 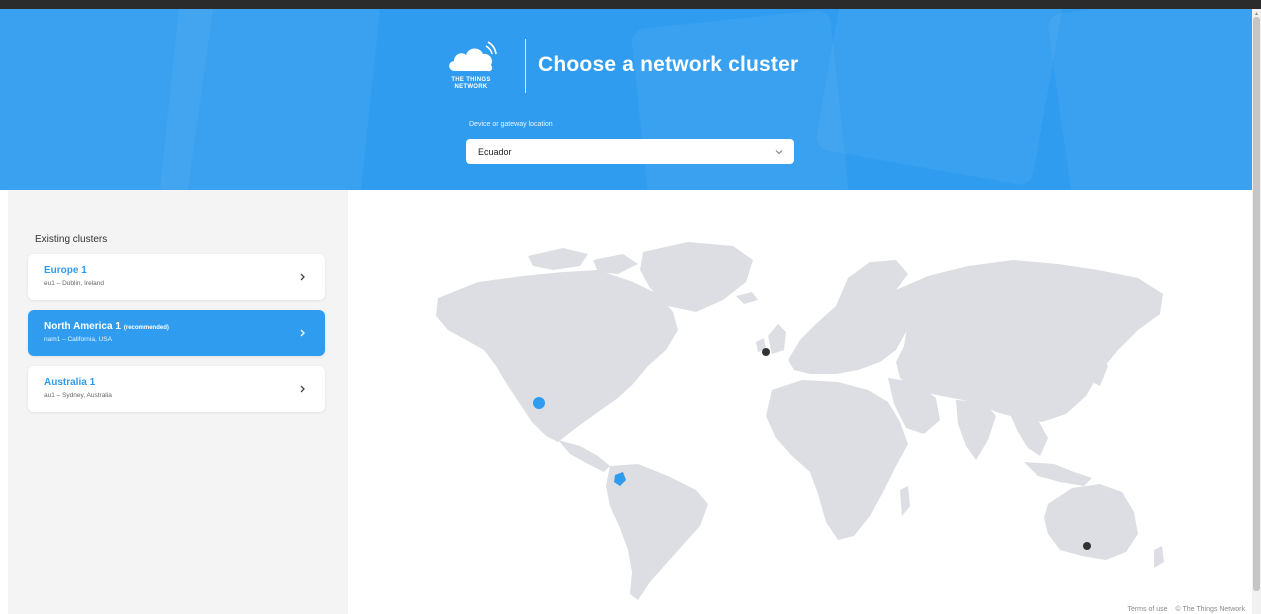 What do you see at coordinates (511, 124) in the screenshot?
I see `location-label: Device or gateway location` at bounding box center [511, 124].